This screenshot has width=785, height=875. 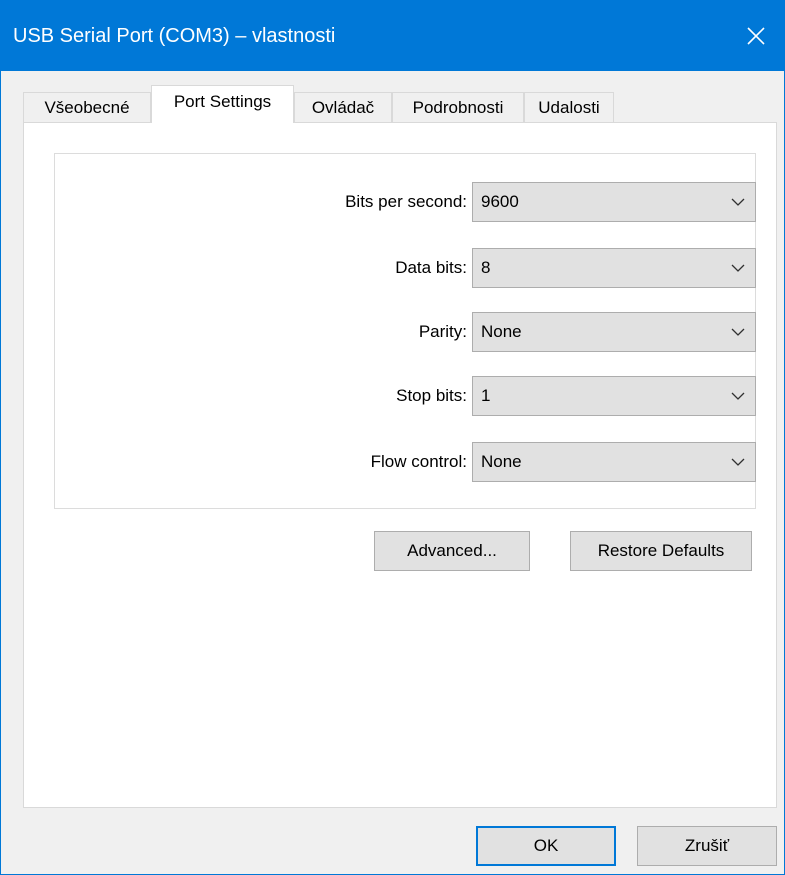 I want to click on tab-ovladac: Ovládač, so click(x=343, y=107).